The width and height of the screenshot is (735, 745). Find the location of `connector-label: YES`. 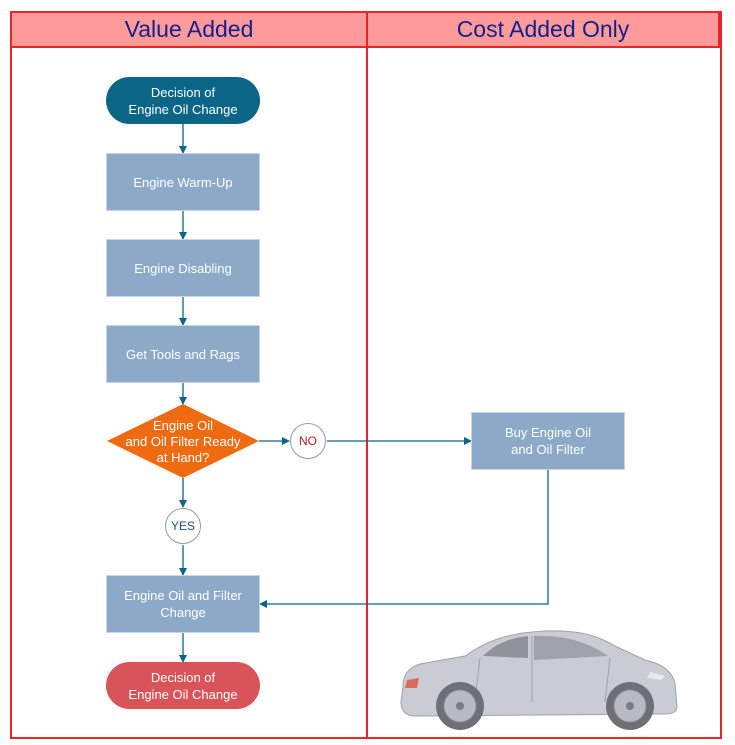

connector-label: YES is located at coordinates (182, 526).